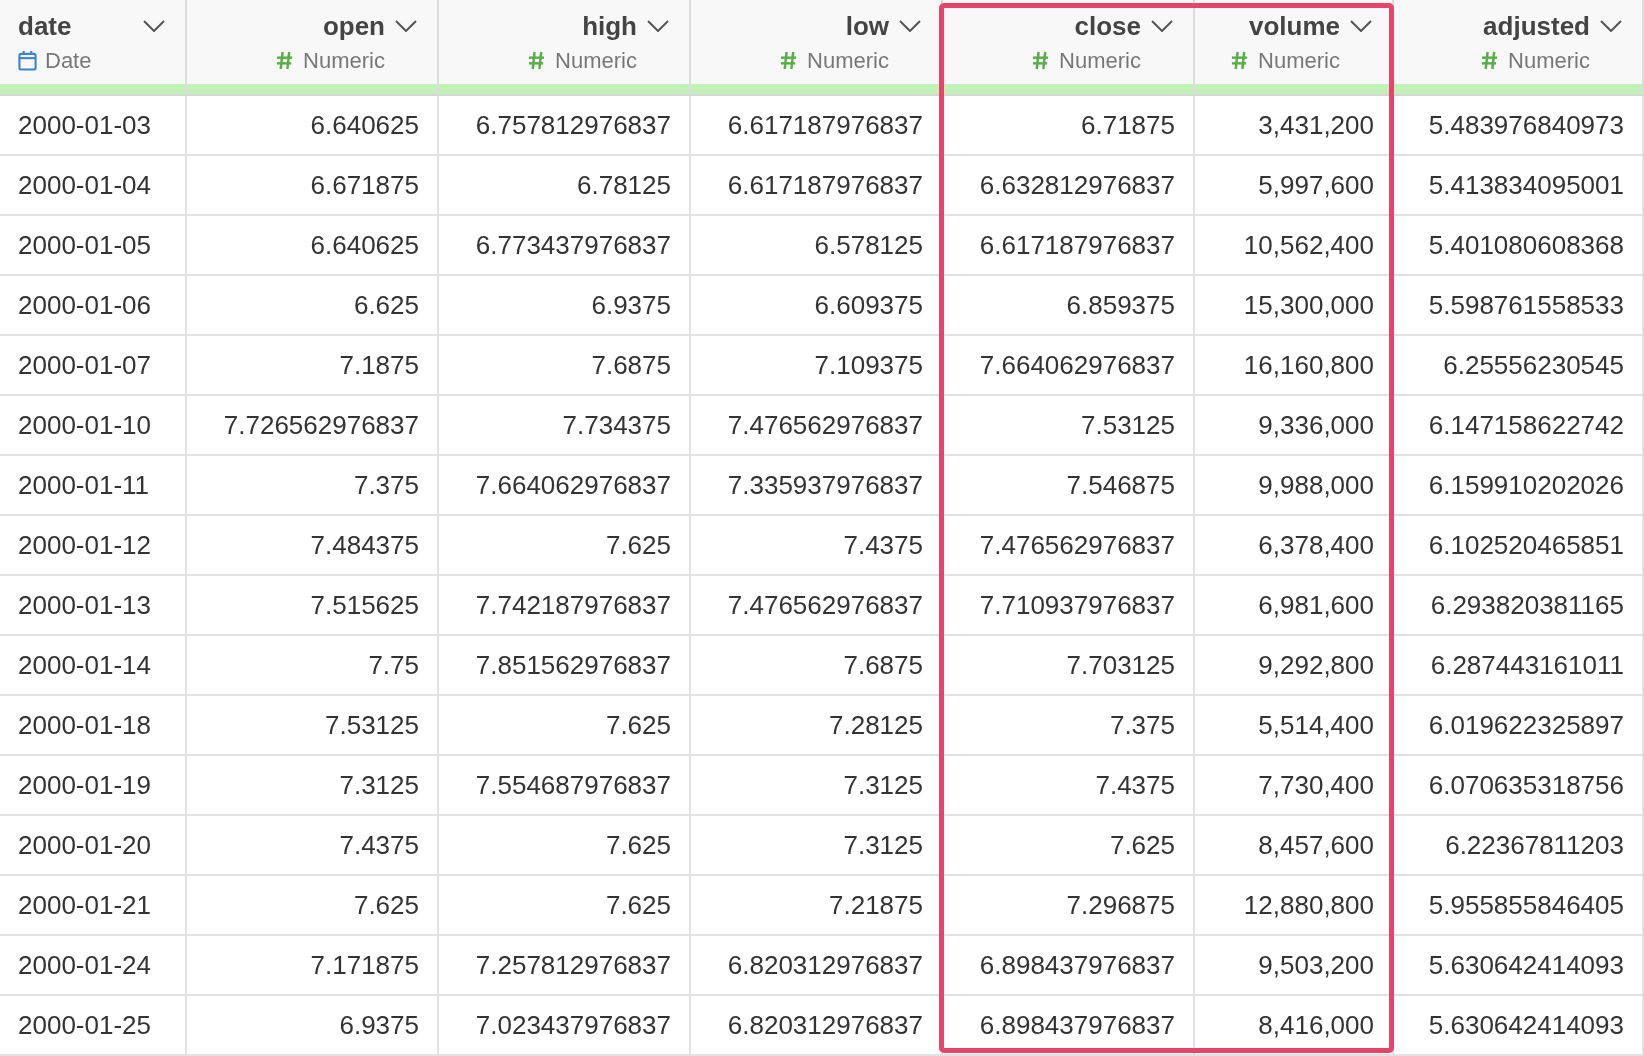  What do you see at coordinates (364, 545) in the screenshot?
I see `table-cell: 7.484375` at bounding box center [364, 545].